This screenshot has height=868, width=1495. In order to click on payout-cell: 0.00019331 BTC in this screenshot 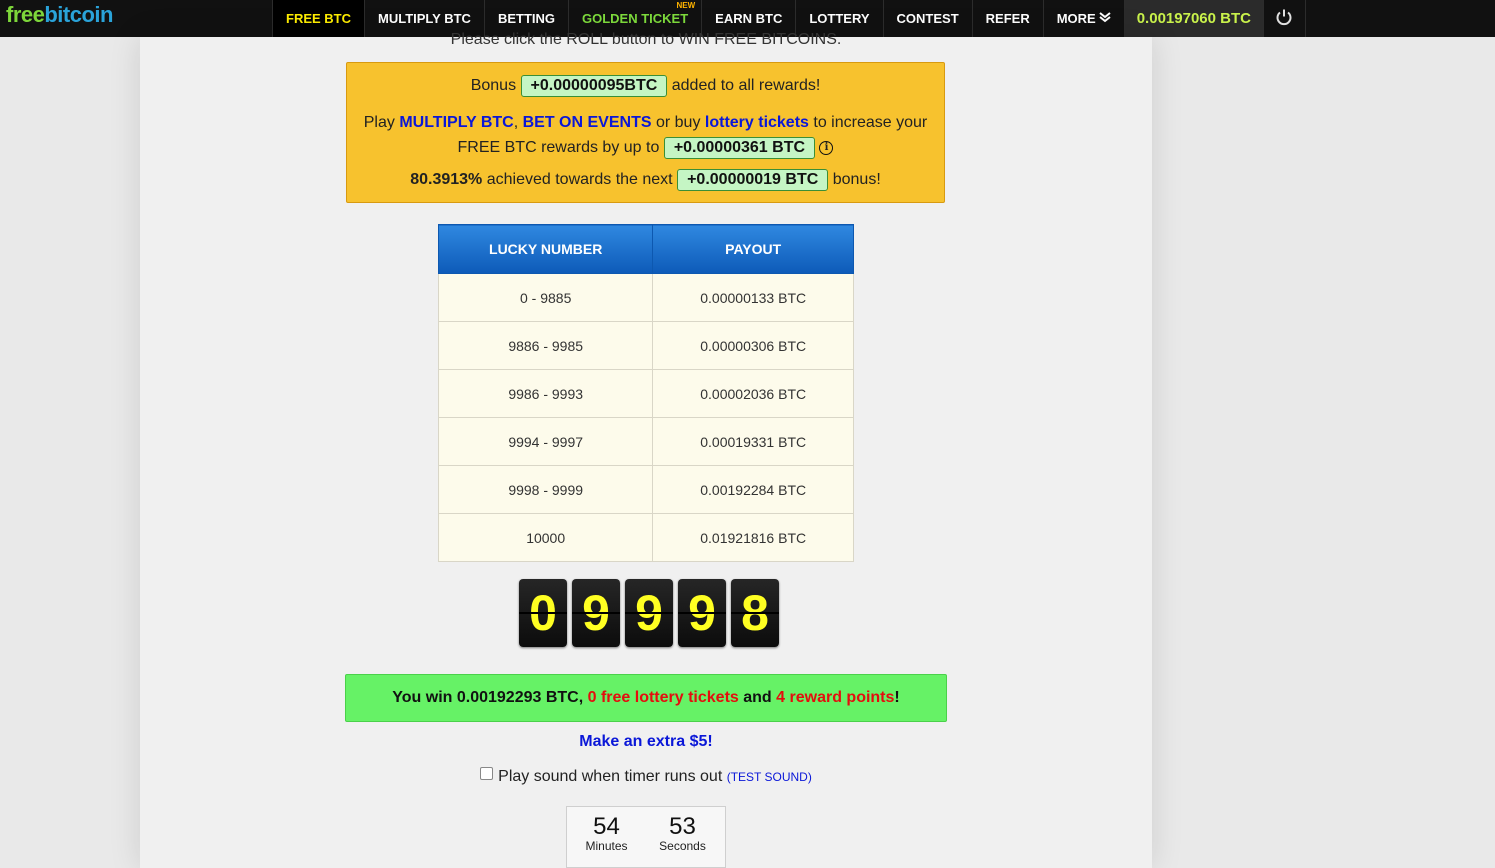, I will do `click(753, 441)`.